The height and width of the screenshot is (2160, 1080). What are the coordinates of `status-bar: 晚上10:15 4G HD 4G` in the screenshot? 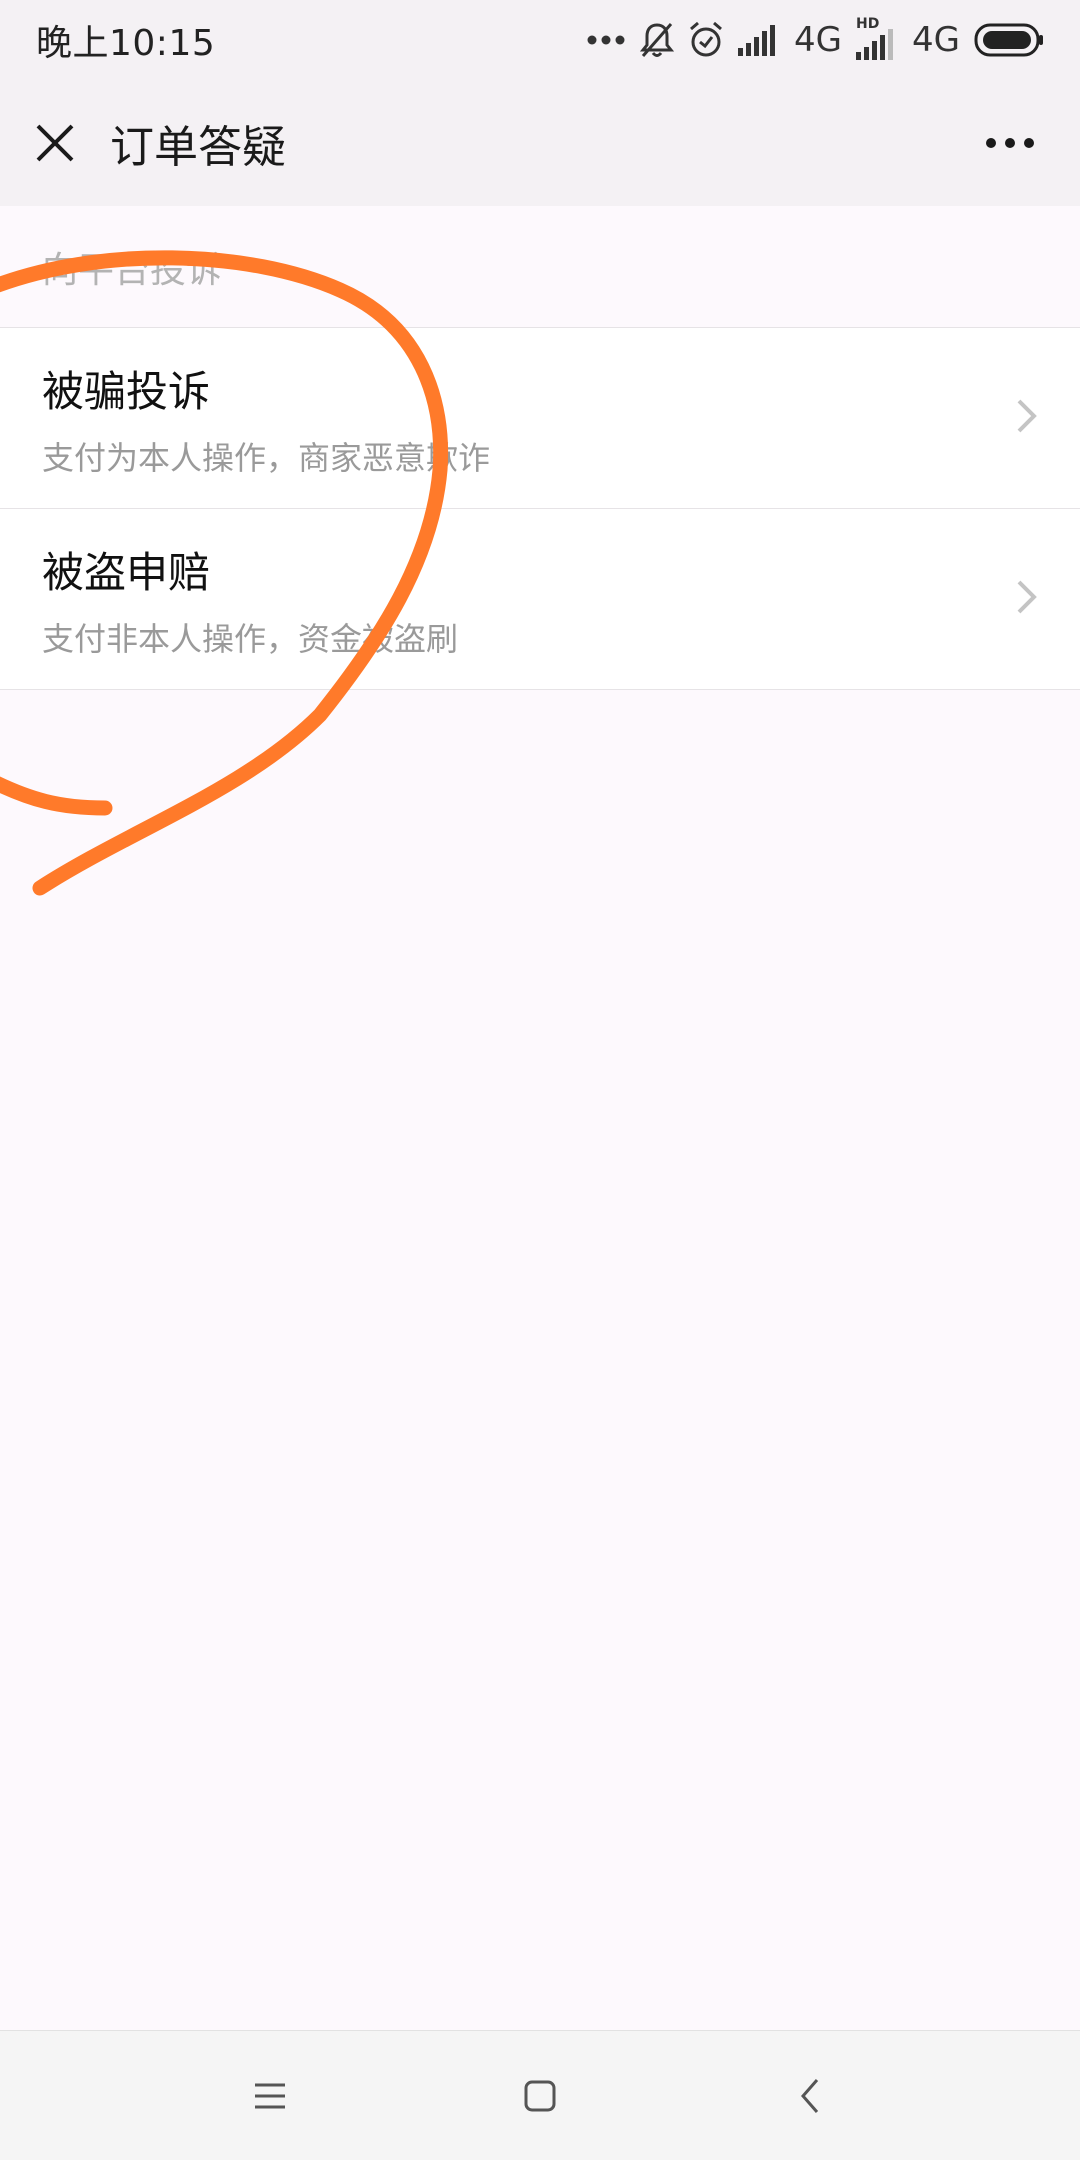 It's located at (540, 40).